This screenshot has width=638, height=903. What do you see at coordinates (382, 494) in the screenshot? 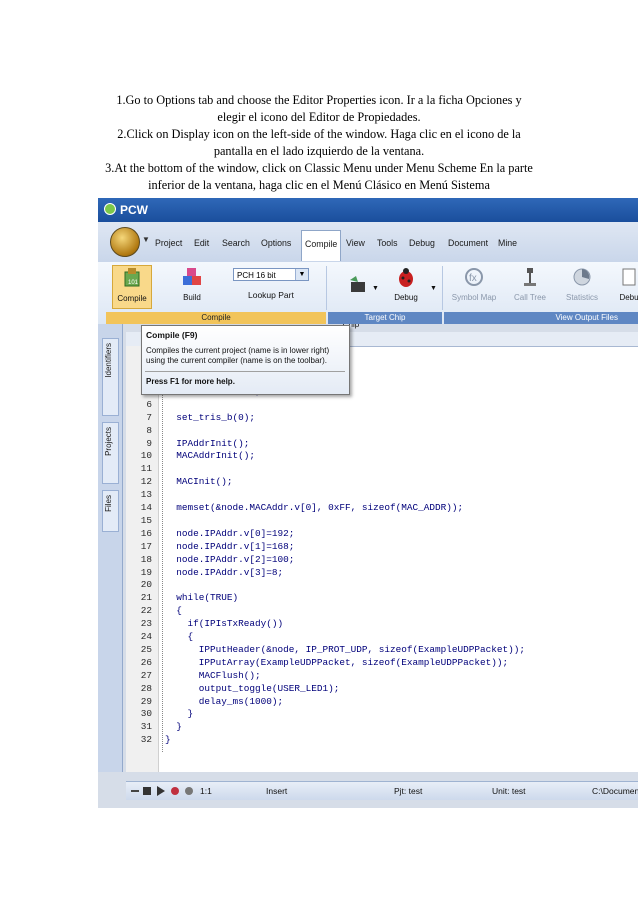
I see `code-line: 13` at bounding box center [382, 494].